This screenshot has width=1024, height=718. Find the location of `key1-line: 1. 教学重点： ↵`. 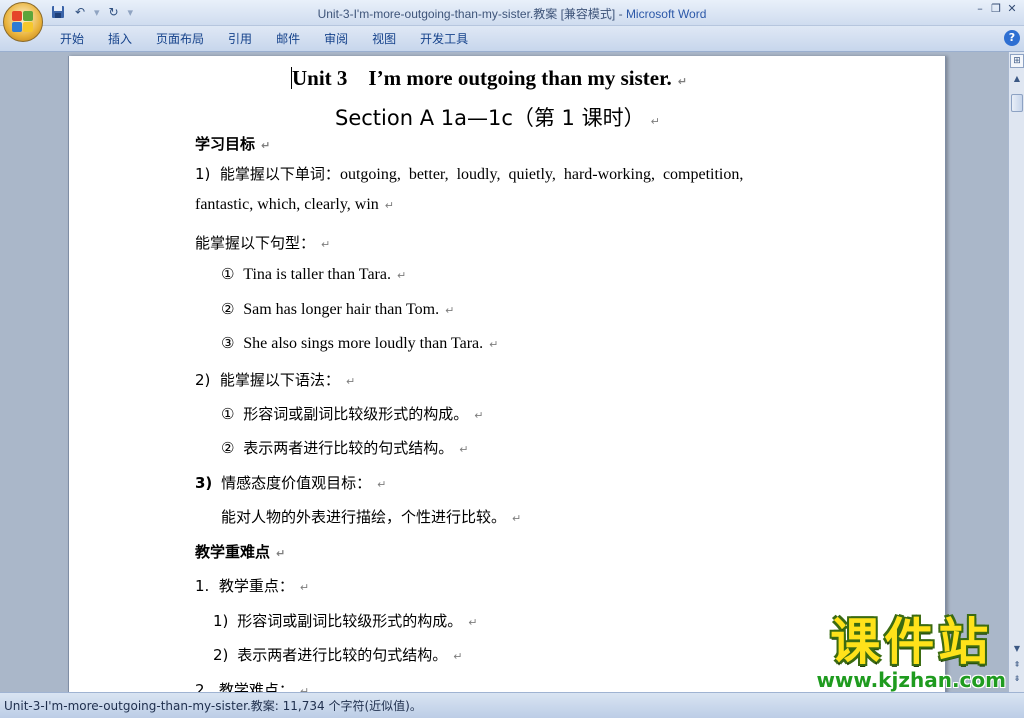

key1-line: 1. 教学重点： ↵ is located at coordinates (252, 585).